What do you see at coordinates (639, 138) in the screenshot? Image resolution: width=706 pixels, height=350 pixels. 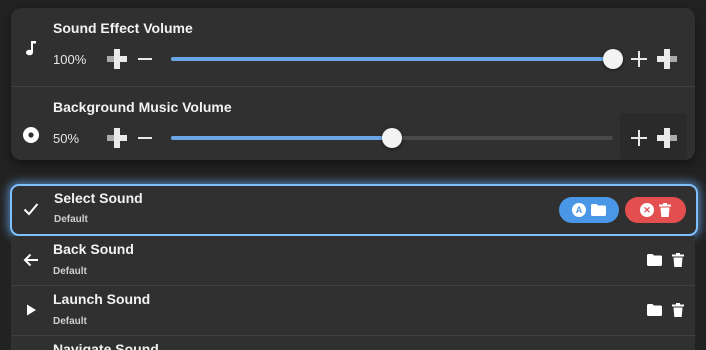 I see `increase-music-button` at bounding box center [639, 138].